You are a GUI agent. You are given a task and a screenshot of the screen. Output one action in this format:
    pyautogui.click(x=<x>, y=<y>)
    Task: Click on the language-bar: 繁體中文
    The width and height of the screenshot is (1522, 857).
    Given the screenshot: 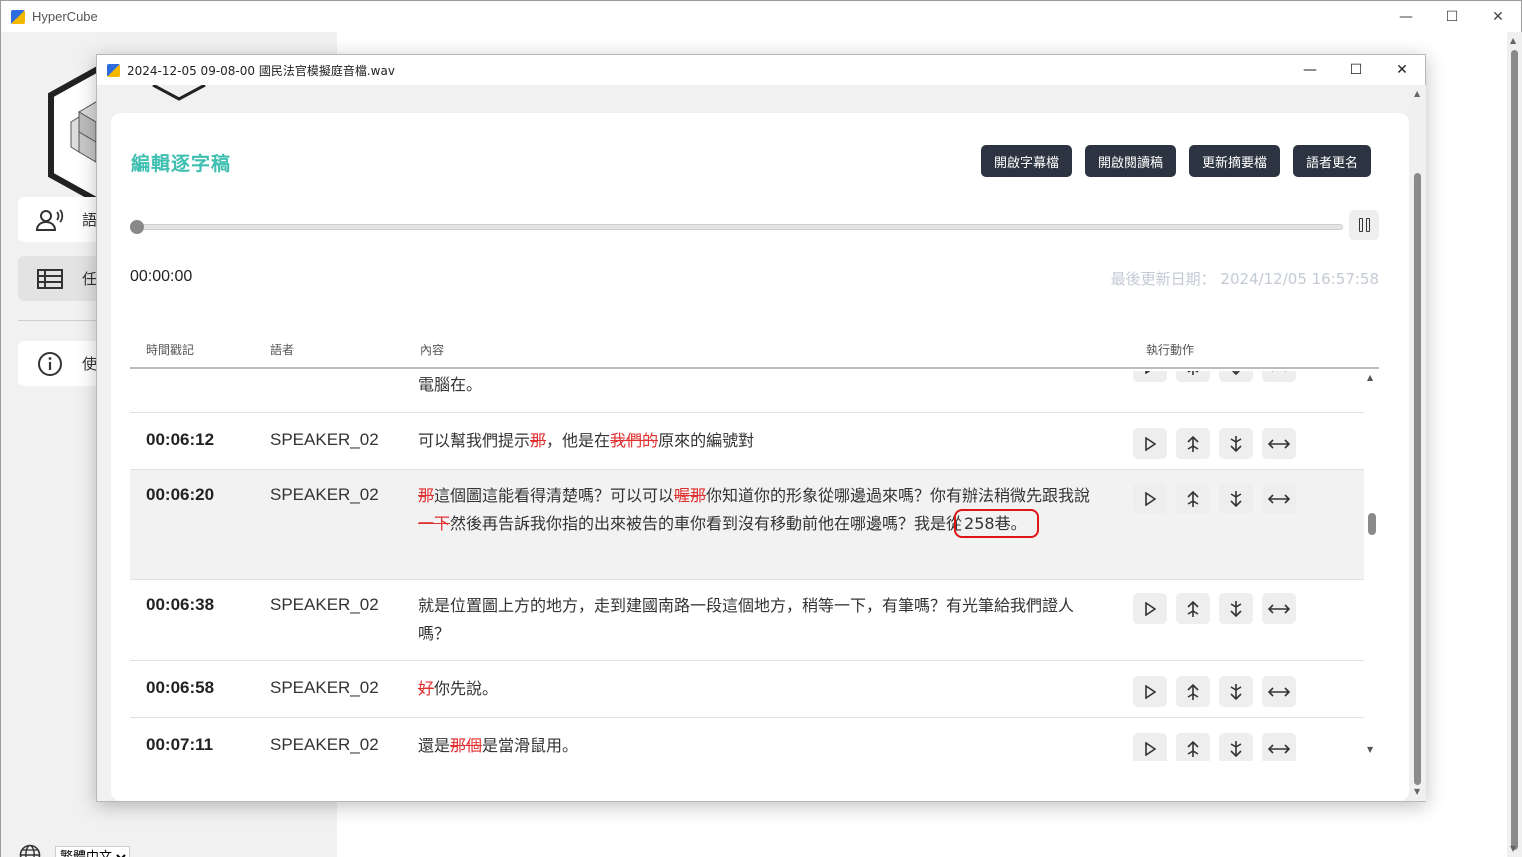 What is the action you would take?
    pyautogui.click(x=74, y=850)
    